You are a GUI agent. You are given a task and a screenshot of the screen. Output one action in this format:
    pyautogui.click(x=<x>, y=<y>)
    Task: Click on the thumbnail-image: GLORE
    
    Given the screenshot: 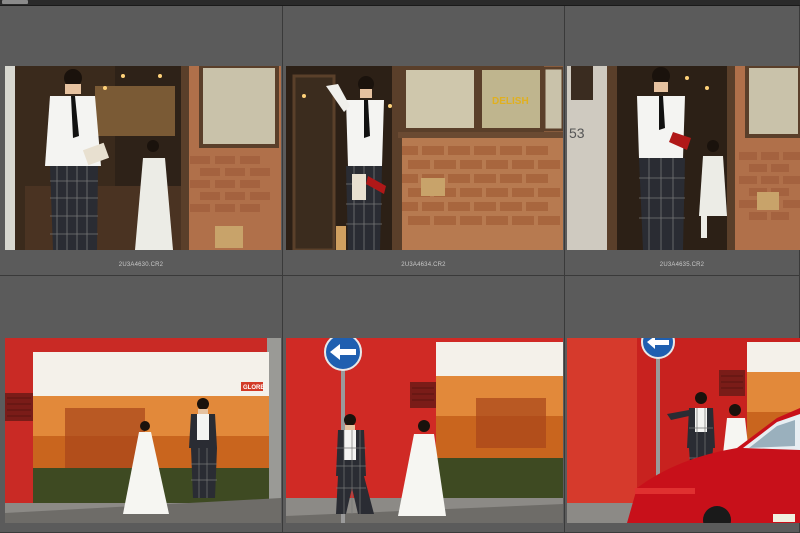 What is the action you would take?
    pyautogui.click(x=143, y=430)
    